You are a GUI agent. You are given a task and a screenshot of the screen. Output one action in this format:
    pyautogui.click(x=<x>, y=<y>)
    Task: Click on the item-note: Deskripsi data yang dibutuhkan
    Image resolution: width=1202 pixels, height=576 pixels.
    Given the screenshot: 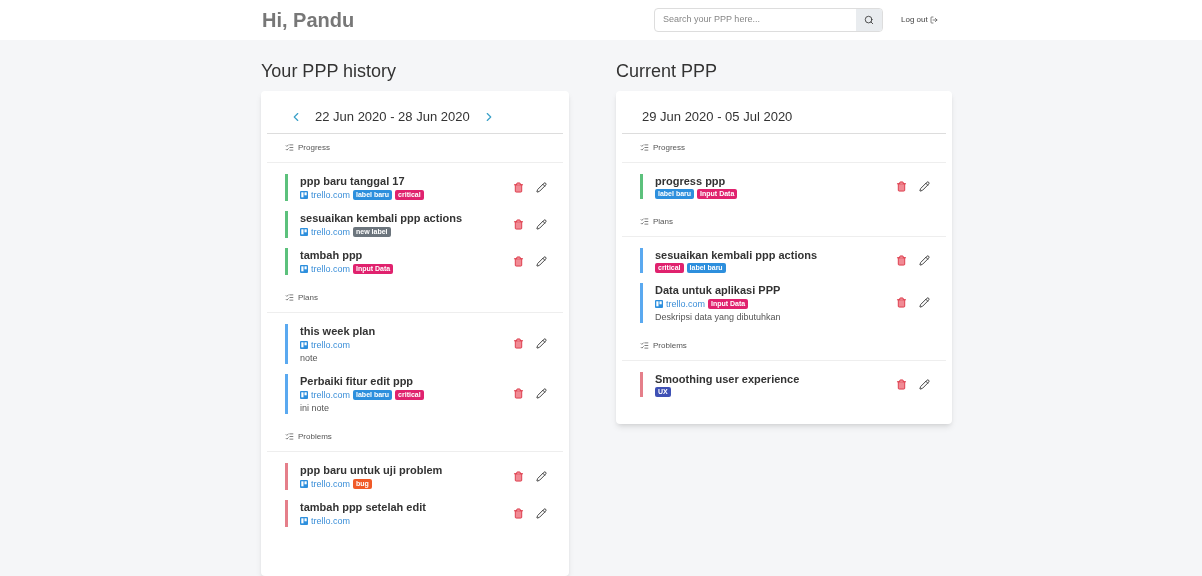 What is the action you would take?
    pyautogui.click(x=718, y=316)
    